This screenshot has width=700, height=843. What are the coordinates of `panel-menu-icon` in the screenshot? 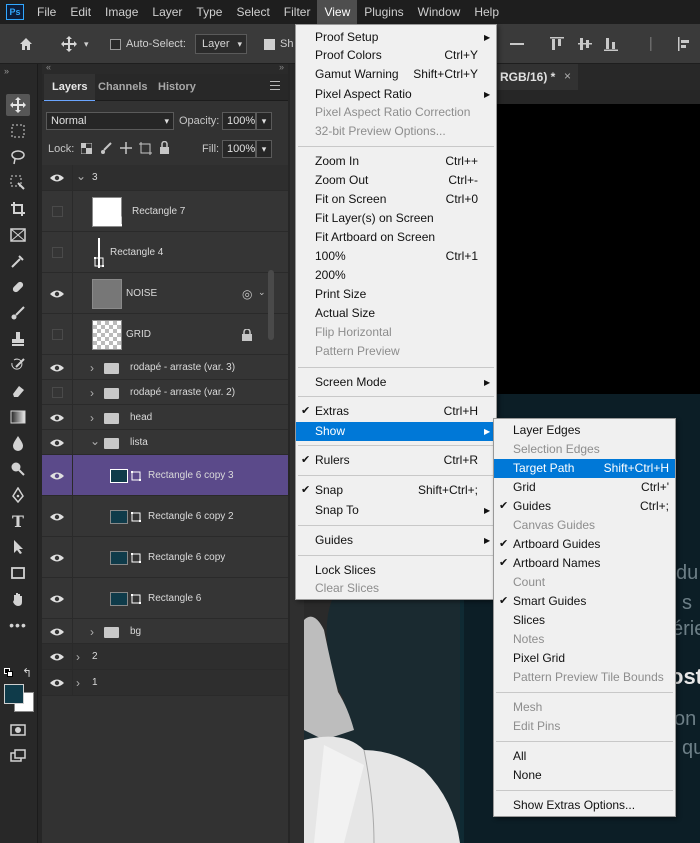 It's located at (275, 85).